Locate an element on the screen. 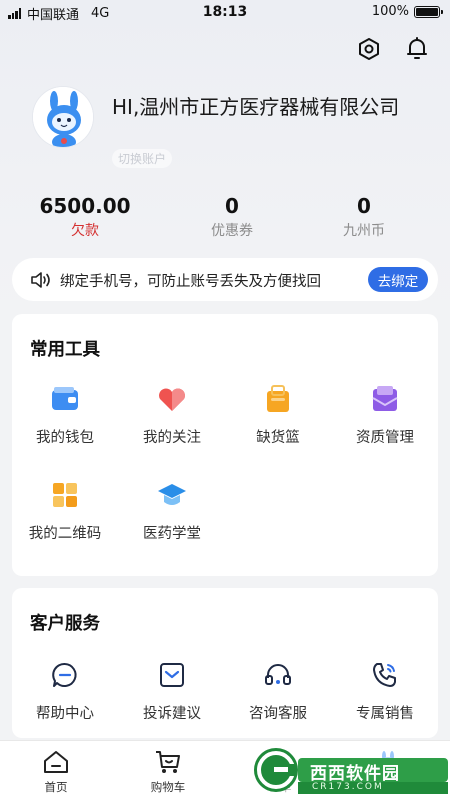 Image resolution: width=450 pixels, height=800 pixels. tool-label: 医药学堂 is located at coordinates (172, 534).